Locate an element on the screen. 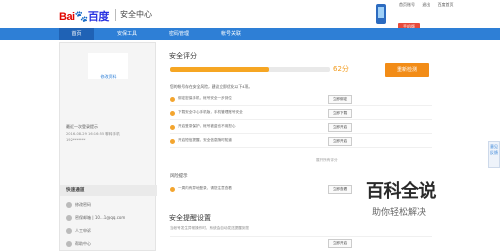  last-login-title: 最近一次登录提示 is located at coordinates (82, 126).